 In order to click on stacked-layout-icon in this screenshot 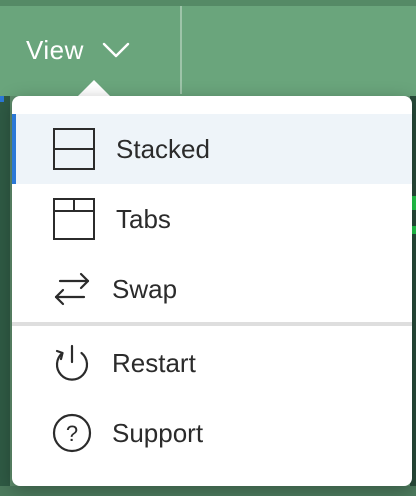, I will do `click(74, 149)`.